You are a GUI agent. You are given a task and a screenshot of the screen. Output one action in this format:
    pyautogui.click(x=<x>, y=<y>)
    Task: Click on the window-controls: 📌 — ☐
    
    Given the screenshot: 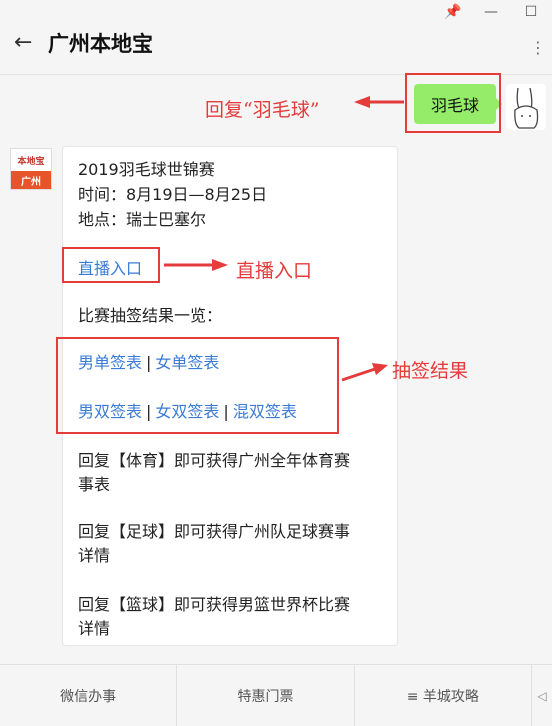 What is the action you would take?
    pyautogui.click(x=491, y=12)
    